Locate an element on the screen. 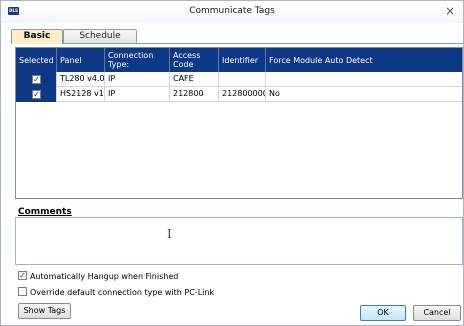  panel-cell: TL280 v4.0 is located at coordinates (81, 79).